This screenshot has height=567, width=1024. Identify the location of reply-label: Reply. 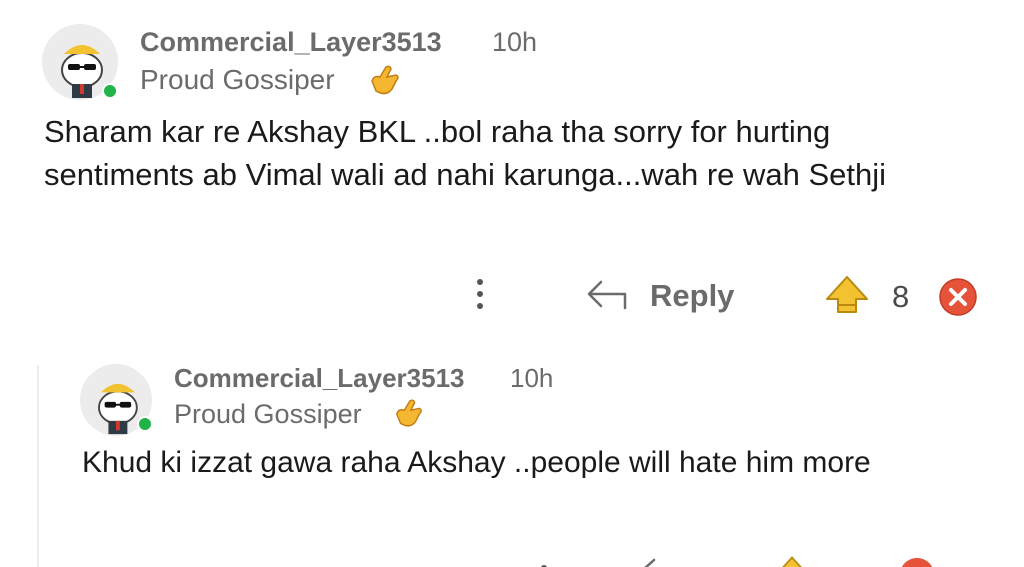
(692, 295).